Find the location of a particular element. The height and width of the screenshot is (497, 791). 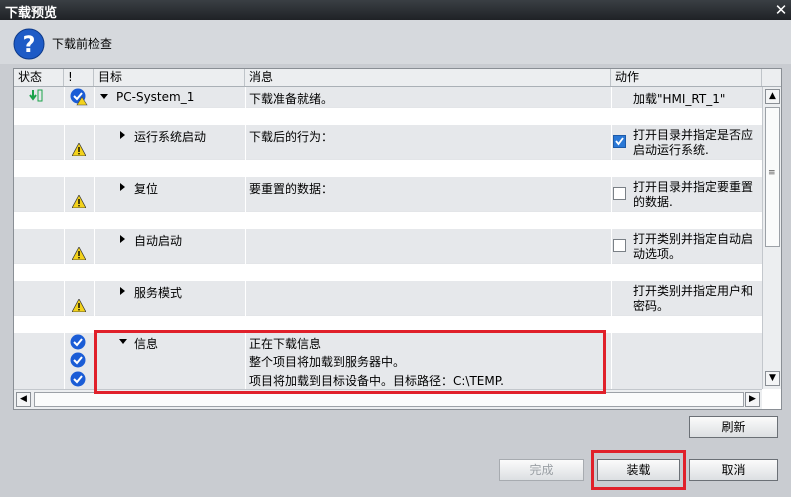

target-cell: 运行系统启动 is located at coordinates (169, 142).